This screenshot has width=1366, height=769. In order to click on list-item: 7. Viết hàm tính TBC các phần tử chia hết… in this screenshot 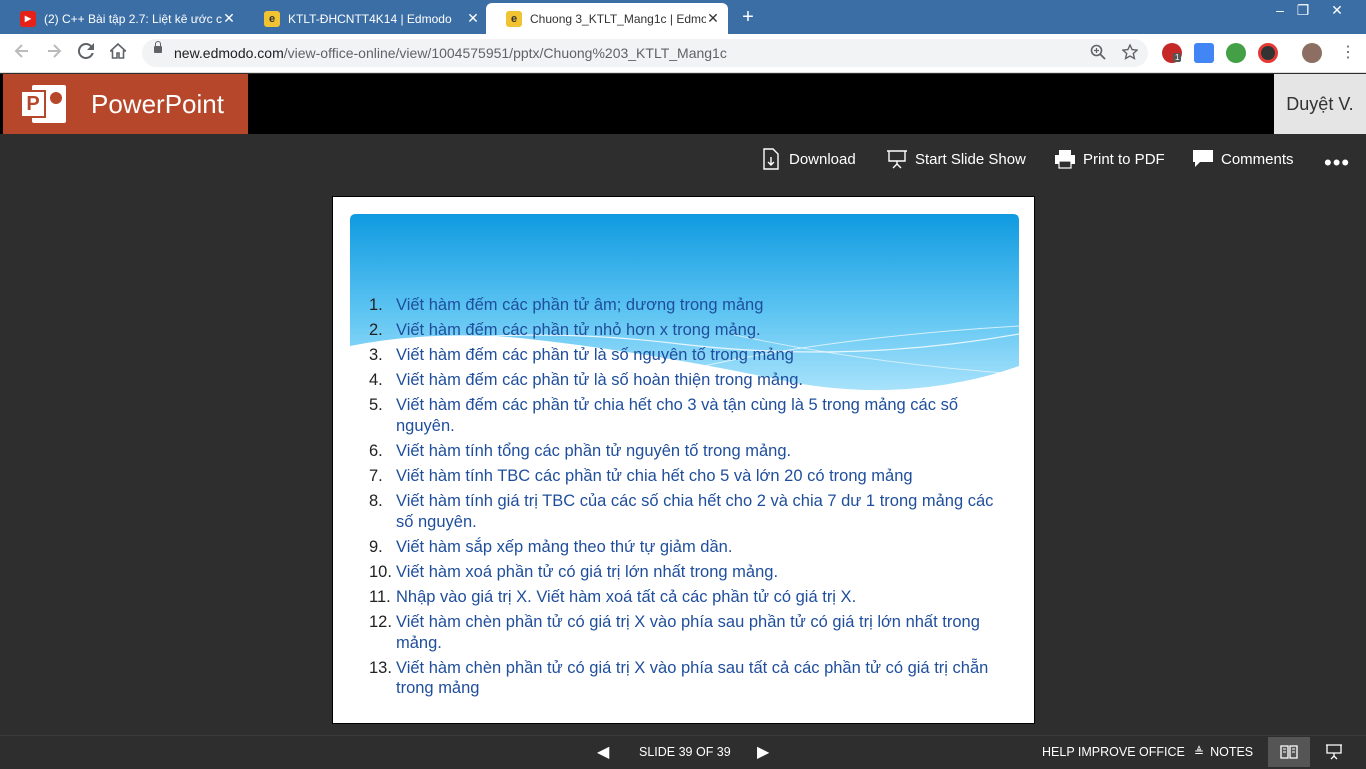, I will do `click(641, 476)`.